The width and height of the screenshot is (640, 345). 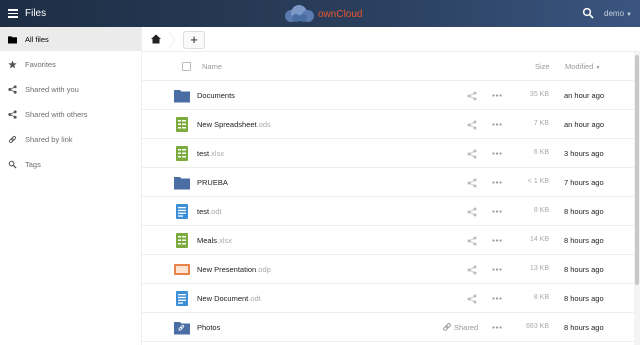 What do you see at coordinates (186, 66) in the screenshot?
I see `select-all-checkbox` at bounding box center [186, 66].